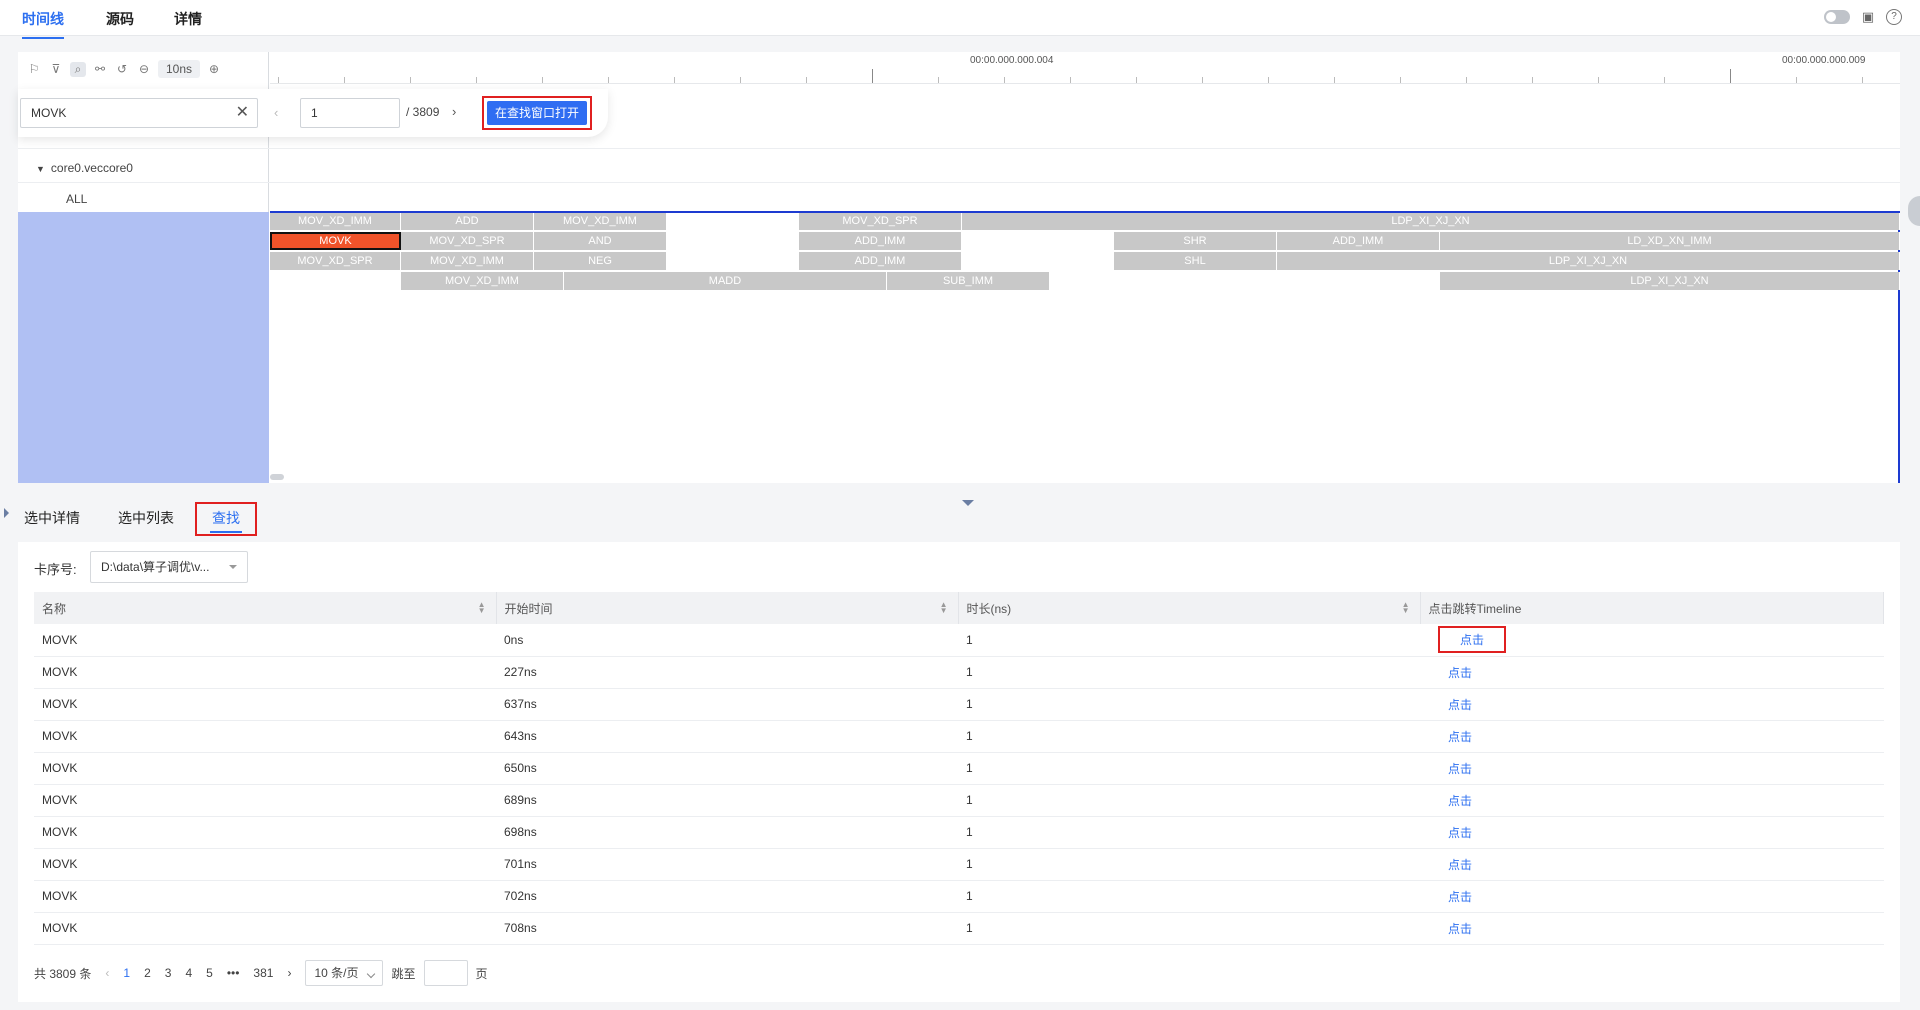 This screenshot has height=1010, width=1920. I want to click on instr-block: MADD, so click(725, 281).